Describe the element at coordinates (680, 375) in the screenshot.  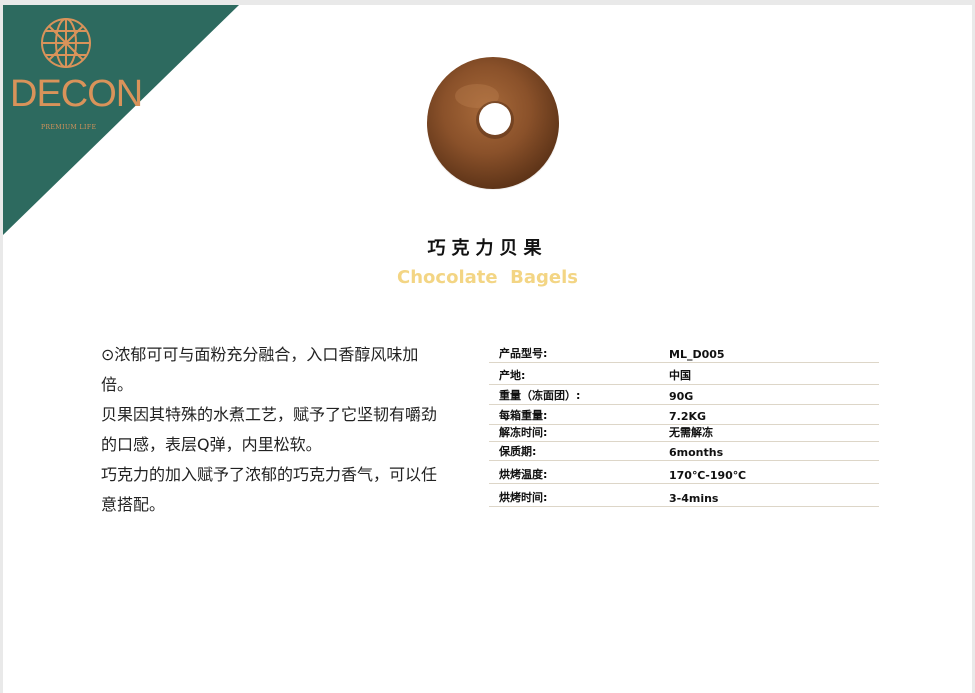
I see `spec-value: 中国` at that location.